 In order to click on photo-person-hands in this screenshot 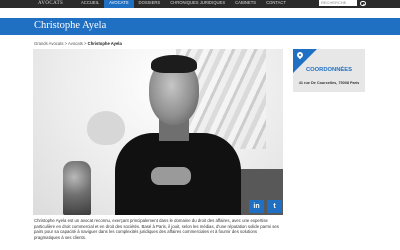, I will do `click(171, 176)`.